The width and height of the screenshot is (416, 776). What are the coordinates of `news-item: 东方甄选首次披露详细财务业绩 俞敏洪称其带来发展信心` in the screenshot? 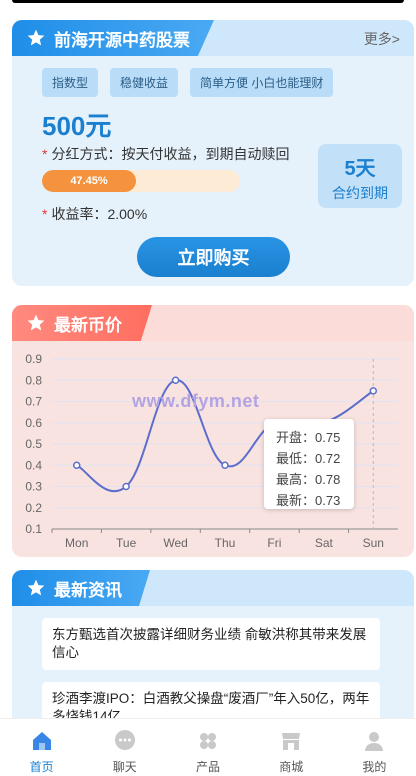 It's located at (211, 644).